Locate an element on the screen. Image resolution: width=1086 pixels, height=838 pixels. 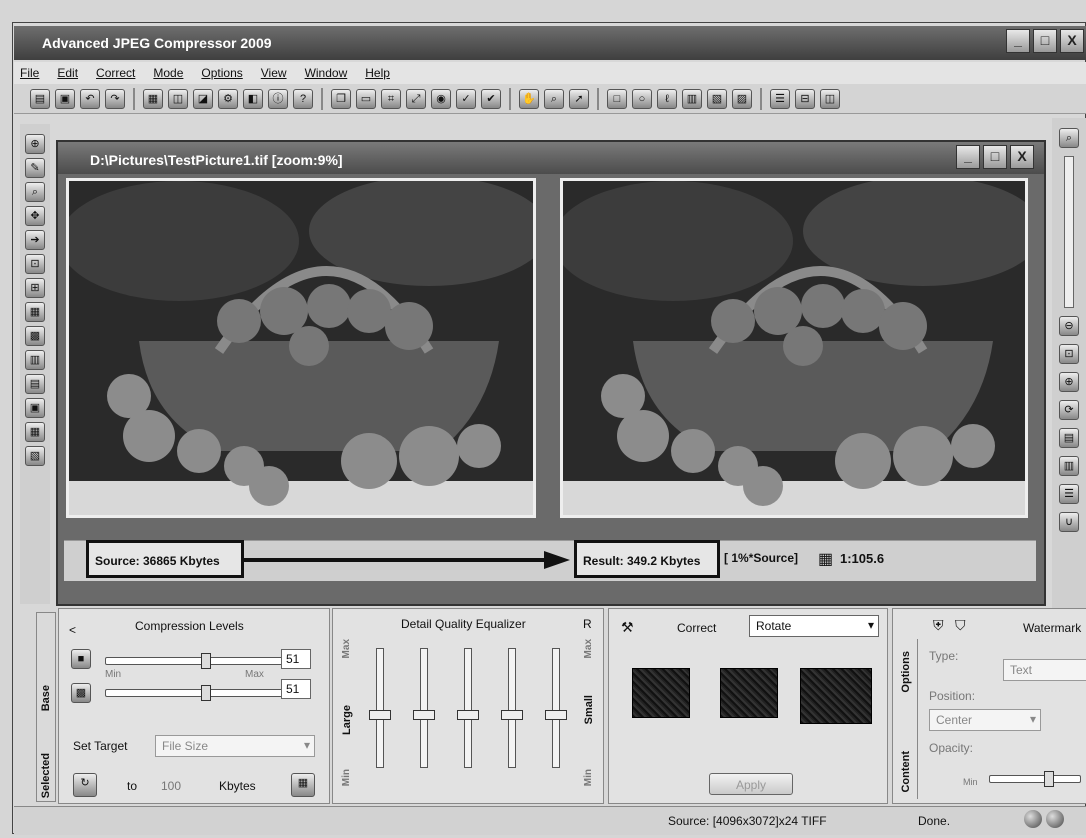
paste-icon: ▭ is located at coordinates (366, 98).